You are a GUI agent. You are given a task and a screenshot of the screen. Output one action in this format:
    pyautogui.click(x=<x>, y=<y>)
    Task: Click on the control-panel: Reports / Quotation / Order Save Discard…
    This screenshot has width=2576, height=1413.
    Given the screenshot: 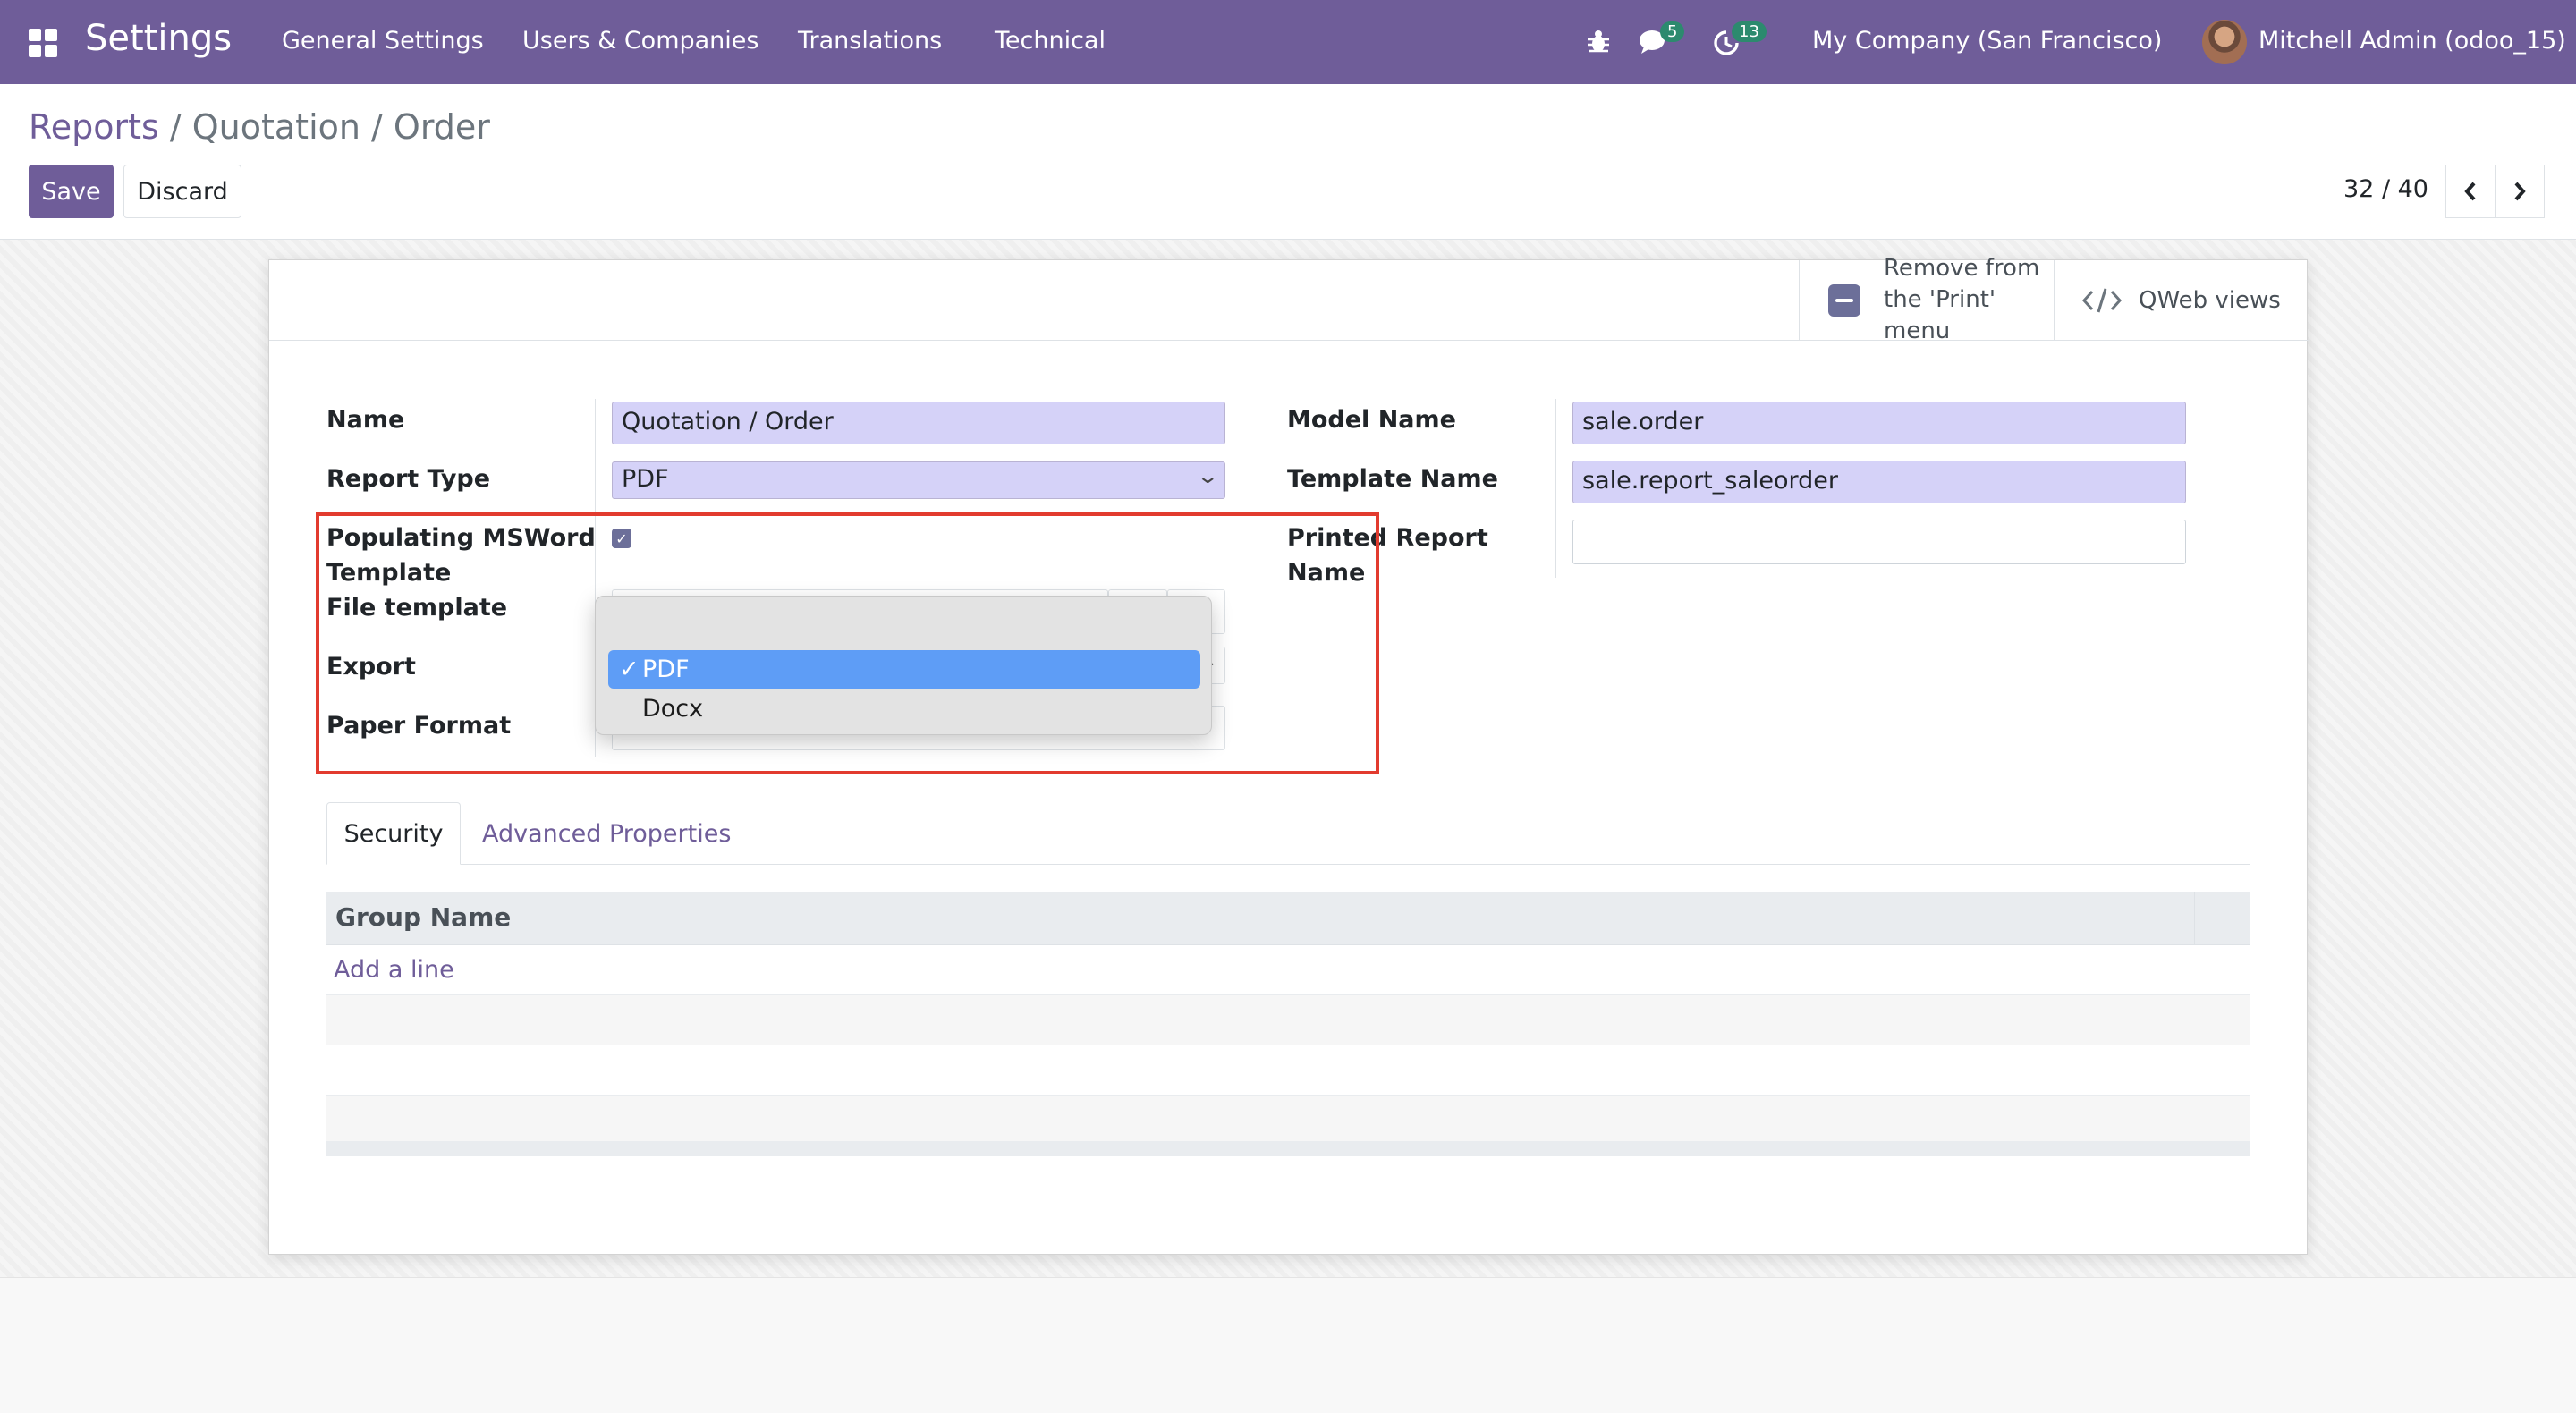 What is the action you would take?
    pyautogui.click(x=1288, y=162)
    